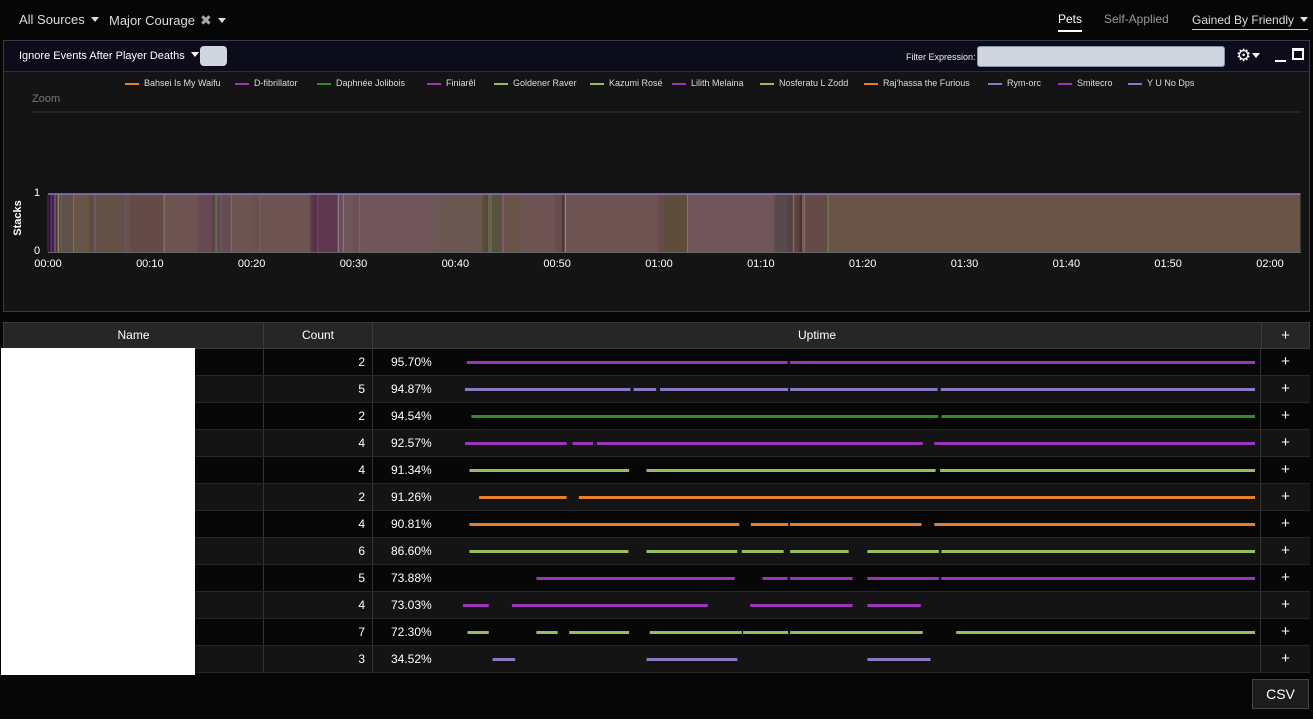 Image resolution: width=1313 pixels, height=719 pixels. I want to click on clear-icon: ✖, so click(206, 20).